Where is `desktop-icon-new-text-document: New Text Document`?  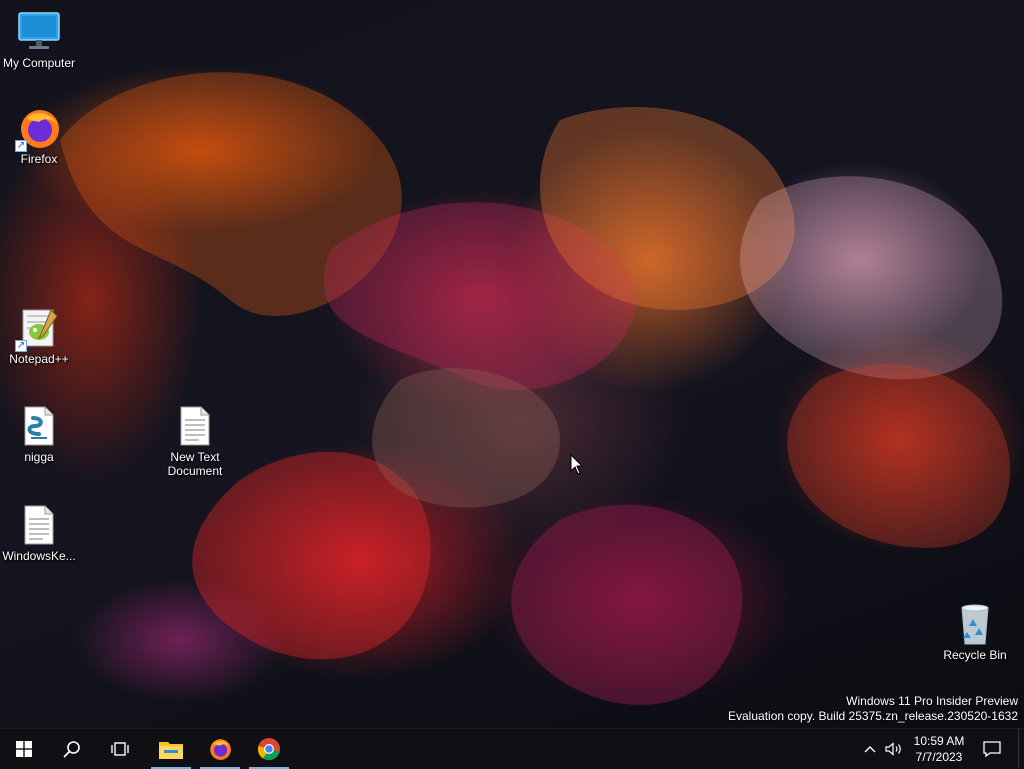 desktop-icon-new-text-document: New Text Document is located at coordinates (195, 441).